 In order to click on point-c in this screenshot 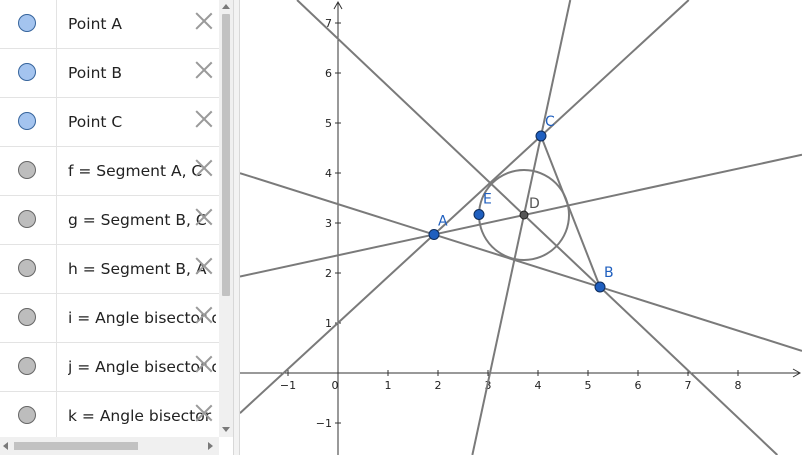, I will do `click(541, 136)`.